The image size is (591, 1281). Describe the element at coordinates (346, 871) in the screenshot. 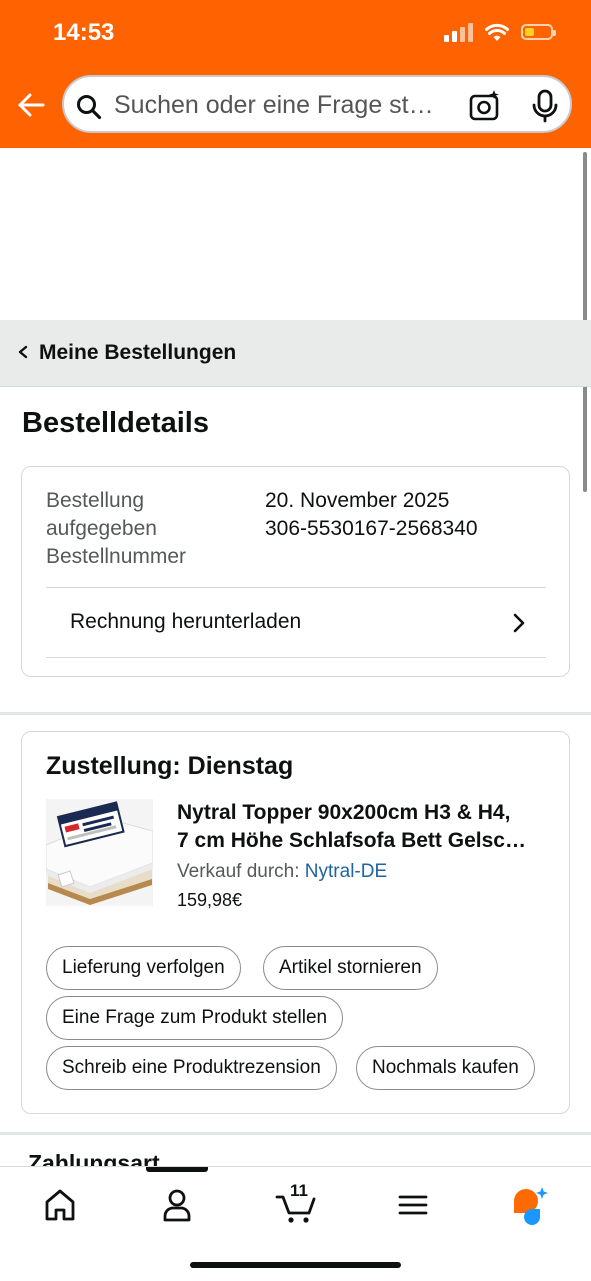

I see `seller-link: Nytral-DE` at that location.